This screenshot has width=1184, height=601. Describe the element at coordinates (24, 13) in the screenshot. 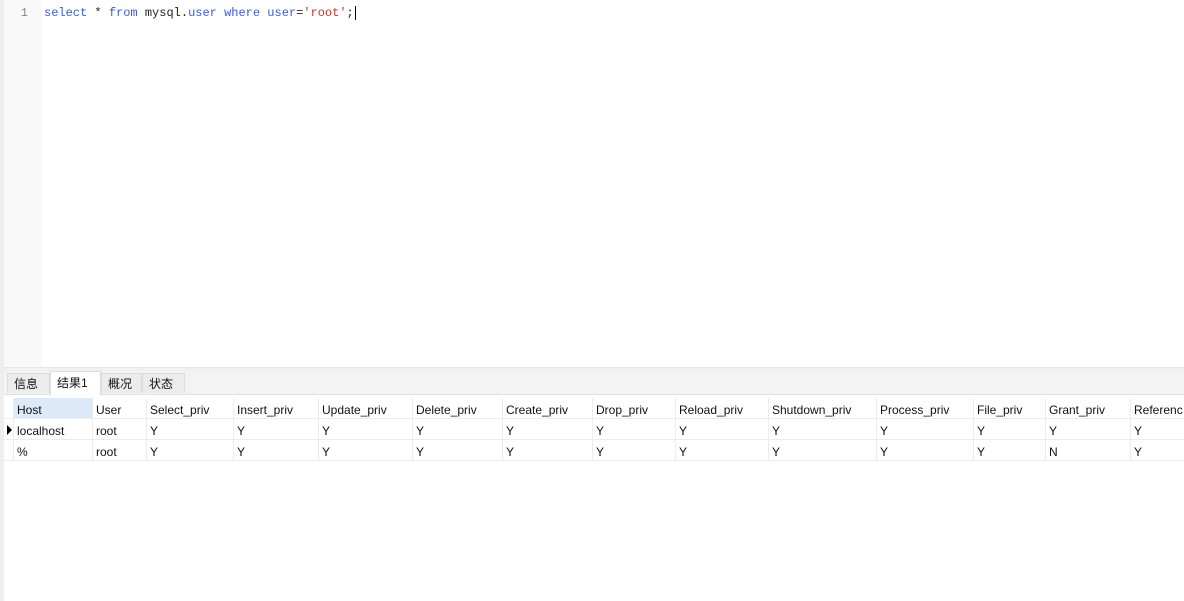

I see `line-number: 1` at that location.